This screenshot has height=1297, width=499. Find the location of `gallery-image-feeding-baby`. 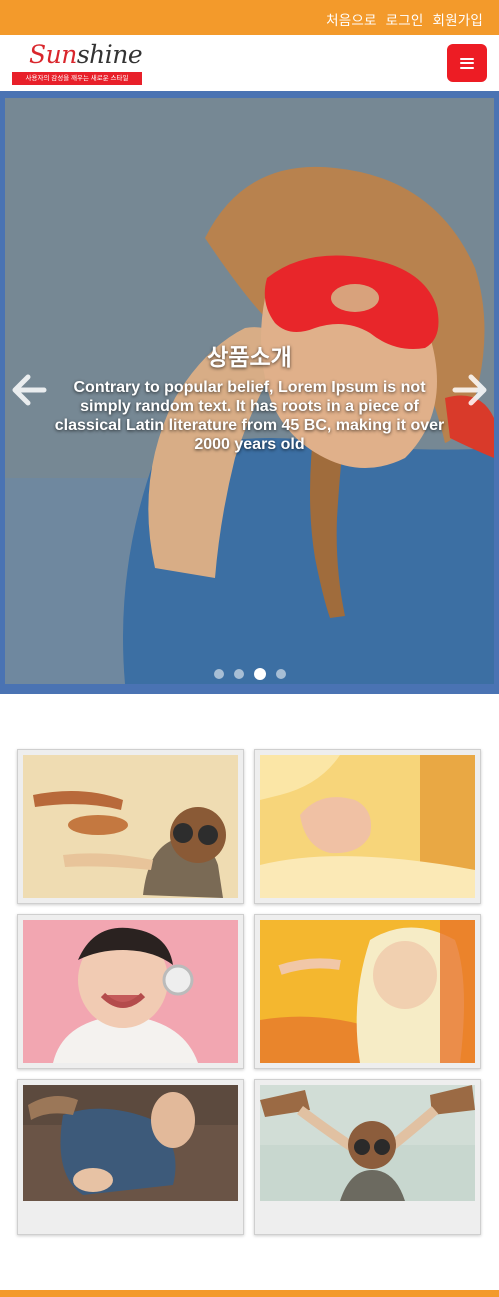

gallery-image-feeding-baby is located at coordinates (367, 991).